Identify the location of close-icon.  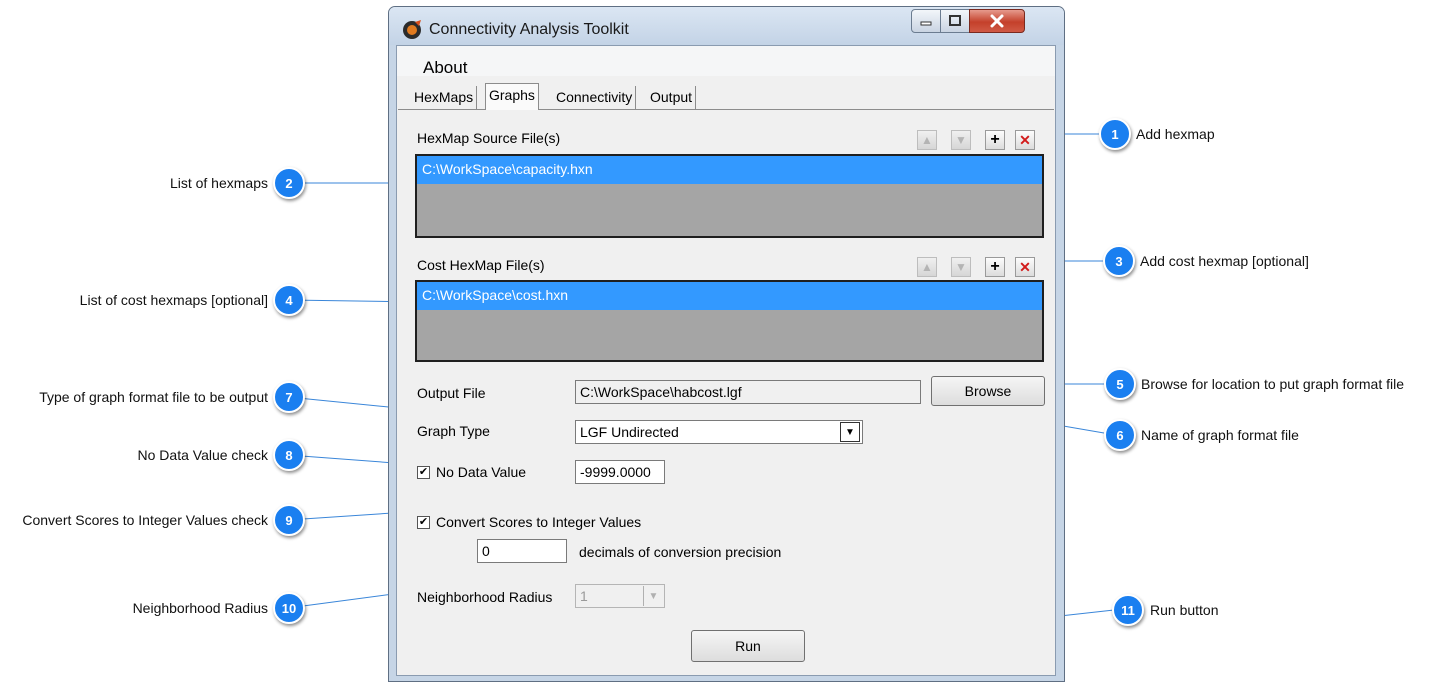
(997, 21).